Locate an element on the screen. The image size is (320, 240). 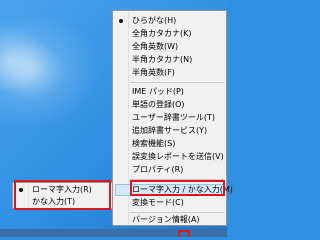
menu-item-label: 全角カタカナ(K) is located at coordinates (162, 33).